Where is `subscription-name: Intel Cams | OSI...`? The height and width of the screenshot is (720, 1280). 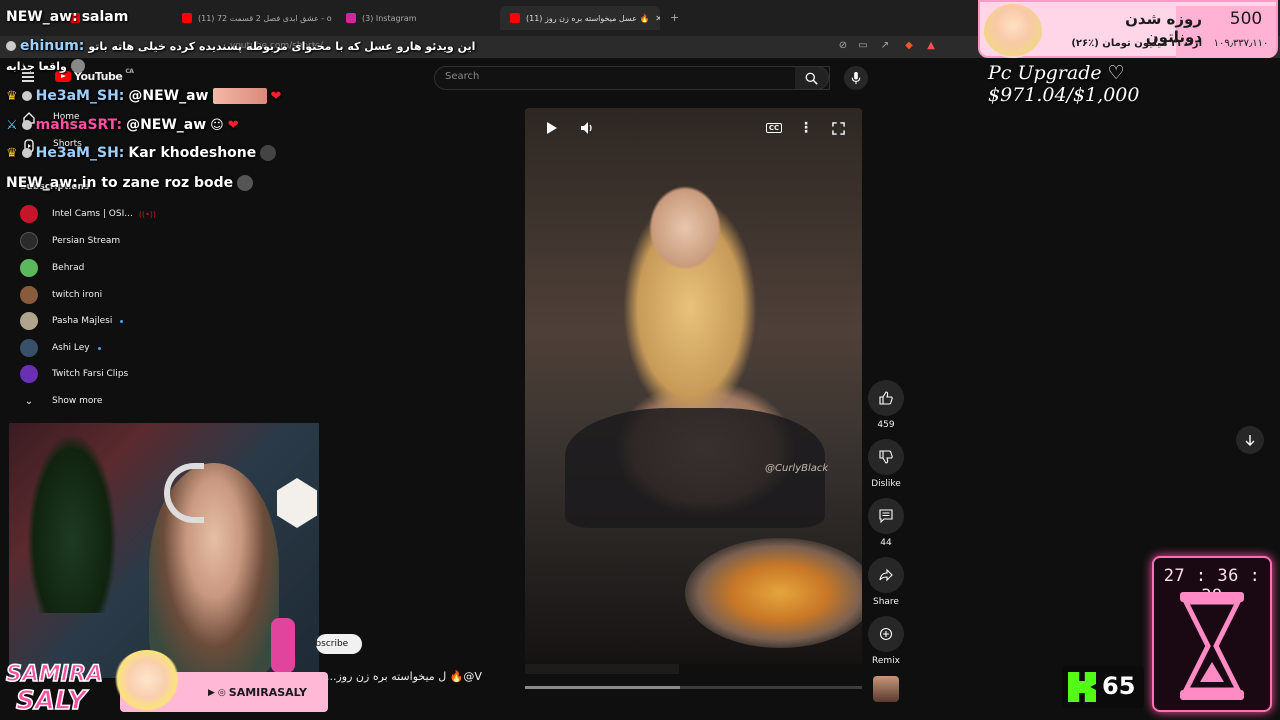 subscription-name: Intel Cams | OSI... is located at coordinates (92, 214).